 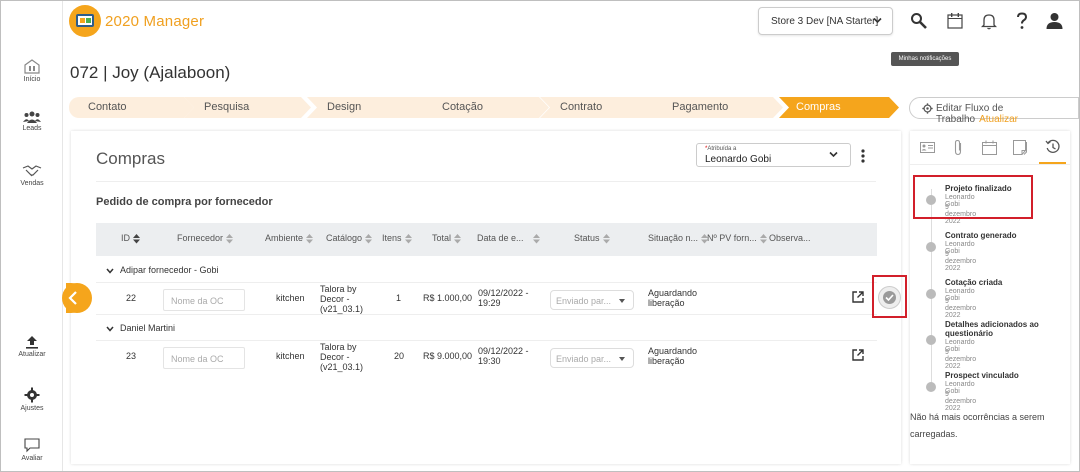 What do you see at coordinates (992, 329) in the screenshot?
I see `event-title: Detalhes adicionados ao questionário` at bounding box center [992, 329].